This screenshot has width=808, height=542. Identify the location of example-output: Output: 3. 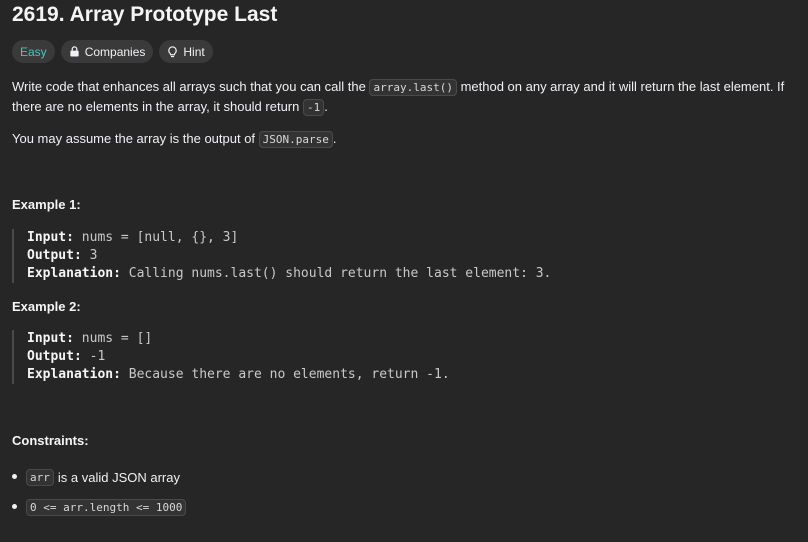
(62, 255).